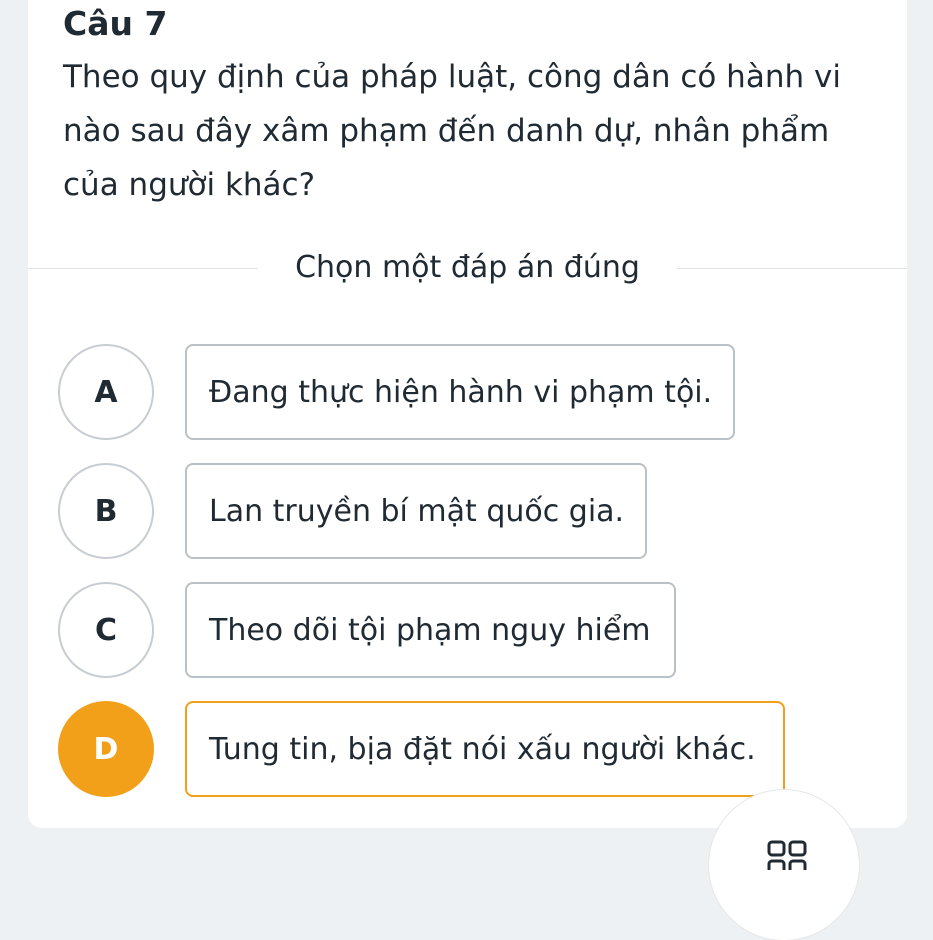 This screenshot has width=933, height=940. I want to click on option-c-letter: C, so click(106, 630).